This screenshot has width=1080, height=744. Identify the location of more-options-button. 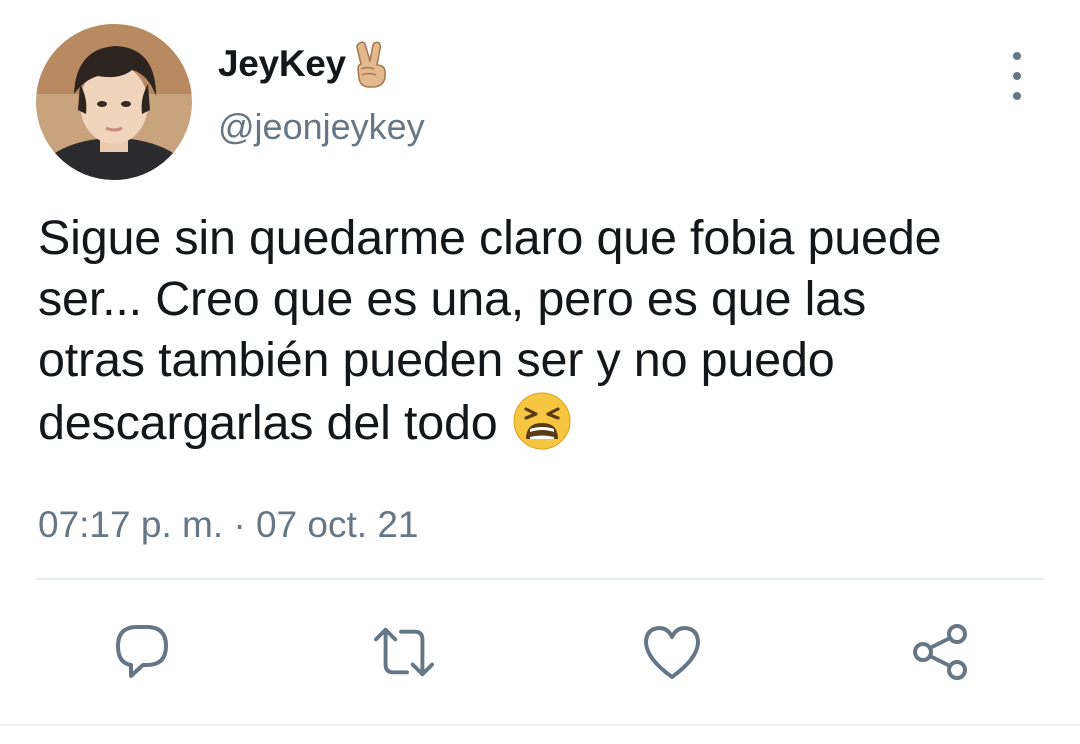
(1017, 76).